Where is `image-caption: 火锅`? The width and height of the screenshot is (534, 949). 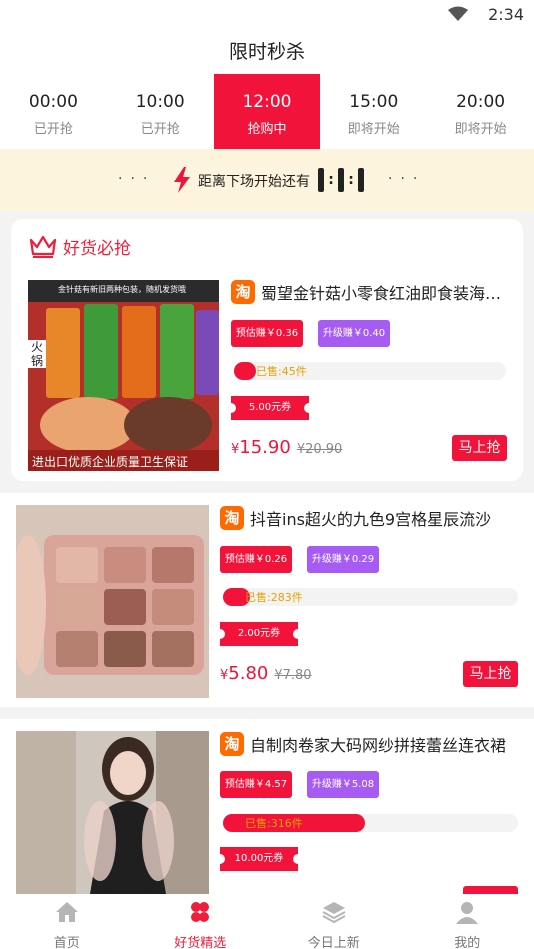
image-caption: 火锅 is located at coordinates (37, 354).